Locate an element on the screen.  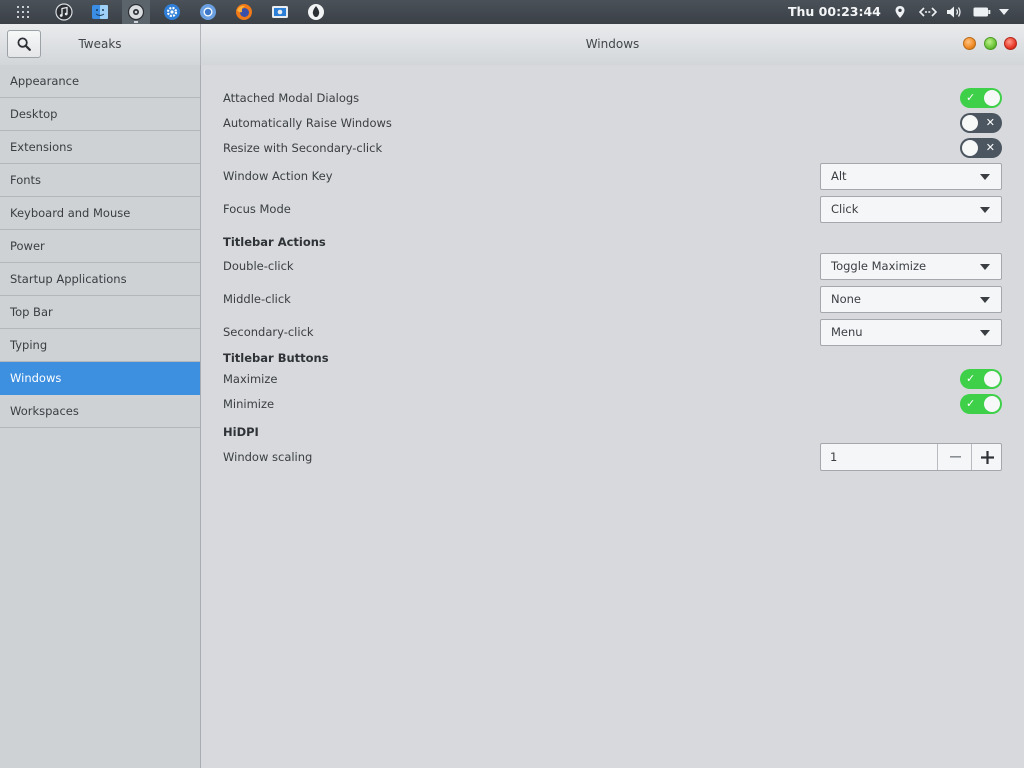
close-window-button is located at coordinates (1010, 43).